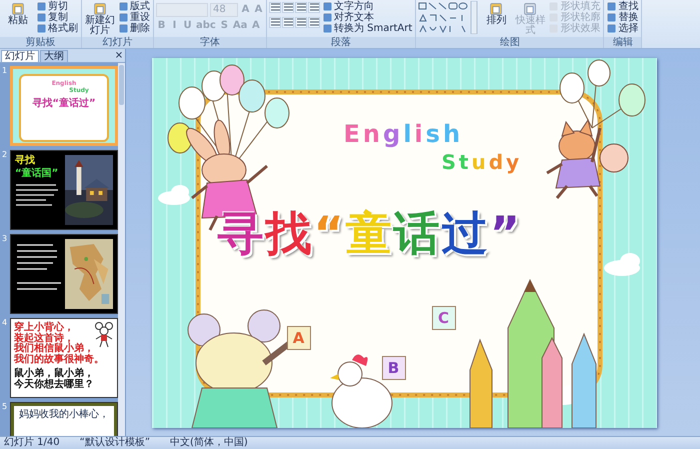 This screenshot has width=700, height=449. Describe the element at coordinates (40, 42) in the screenshot. I see `group-label: 剪贴板` at that location.